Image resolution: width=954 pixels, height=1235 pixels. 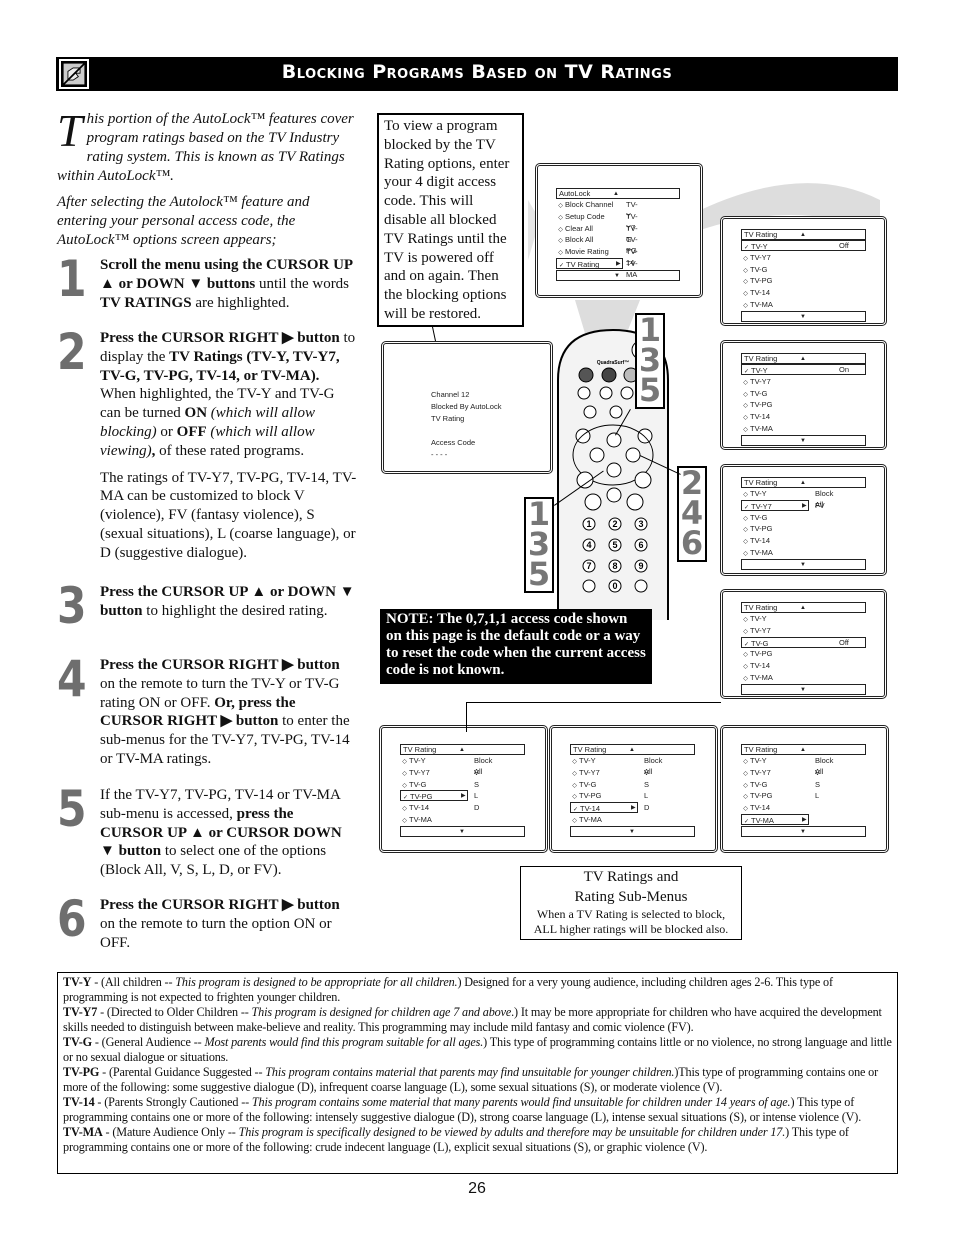 What do you see at coordinates (588, 524) in the screenshot?
I see `svg-text: 1` at bounding box center [588, 524].